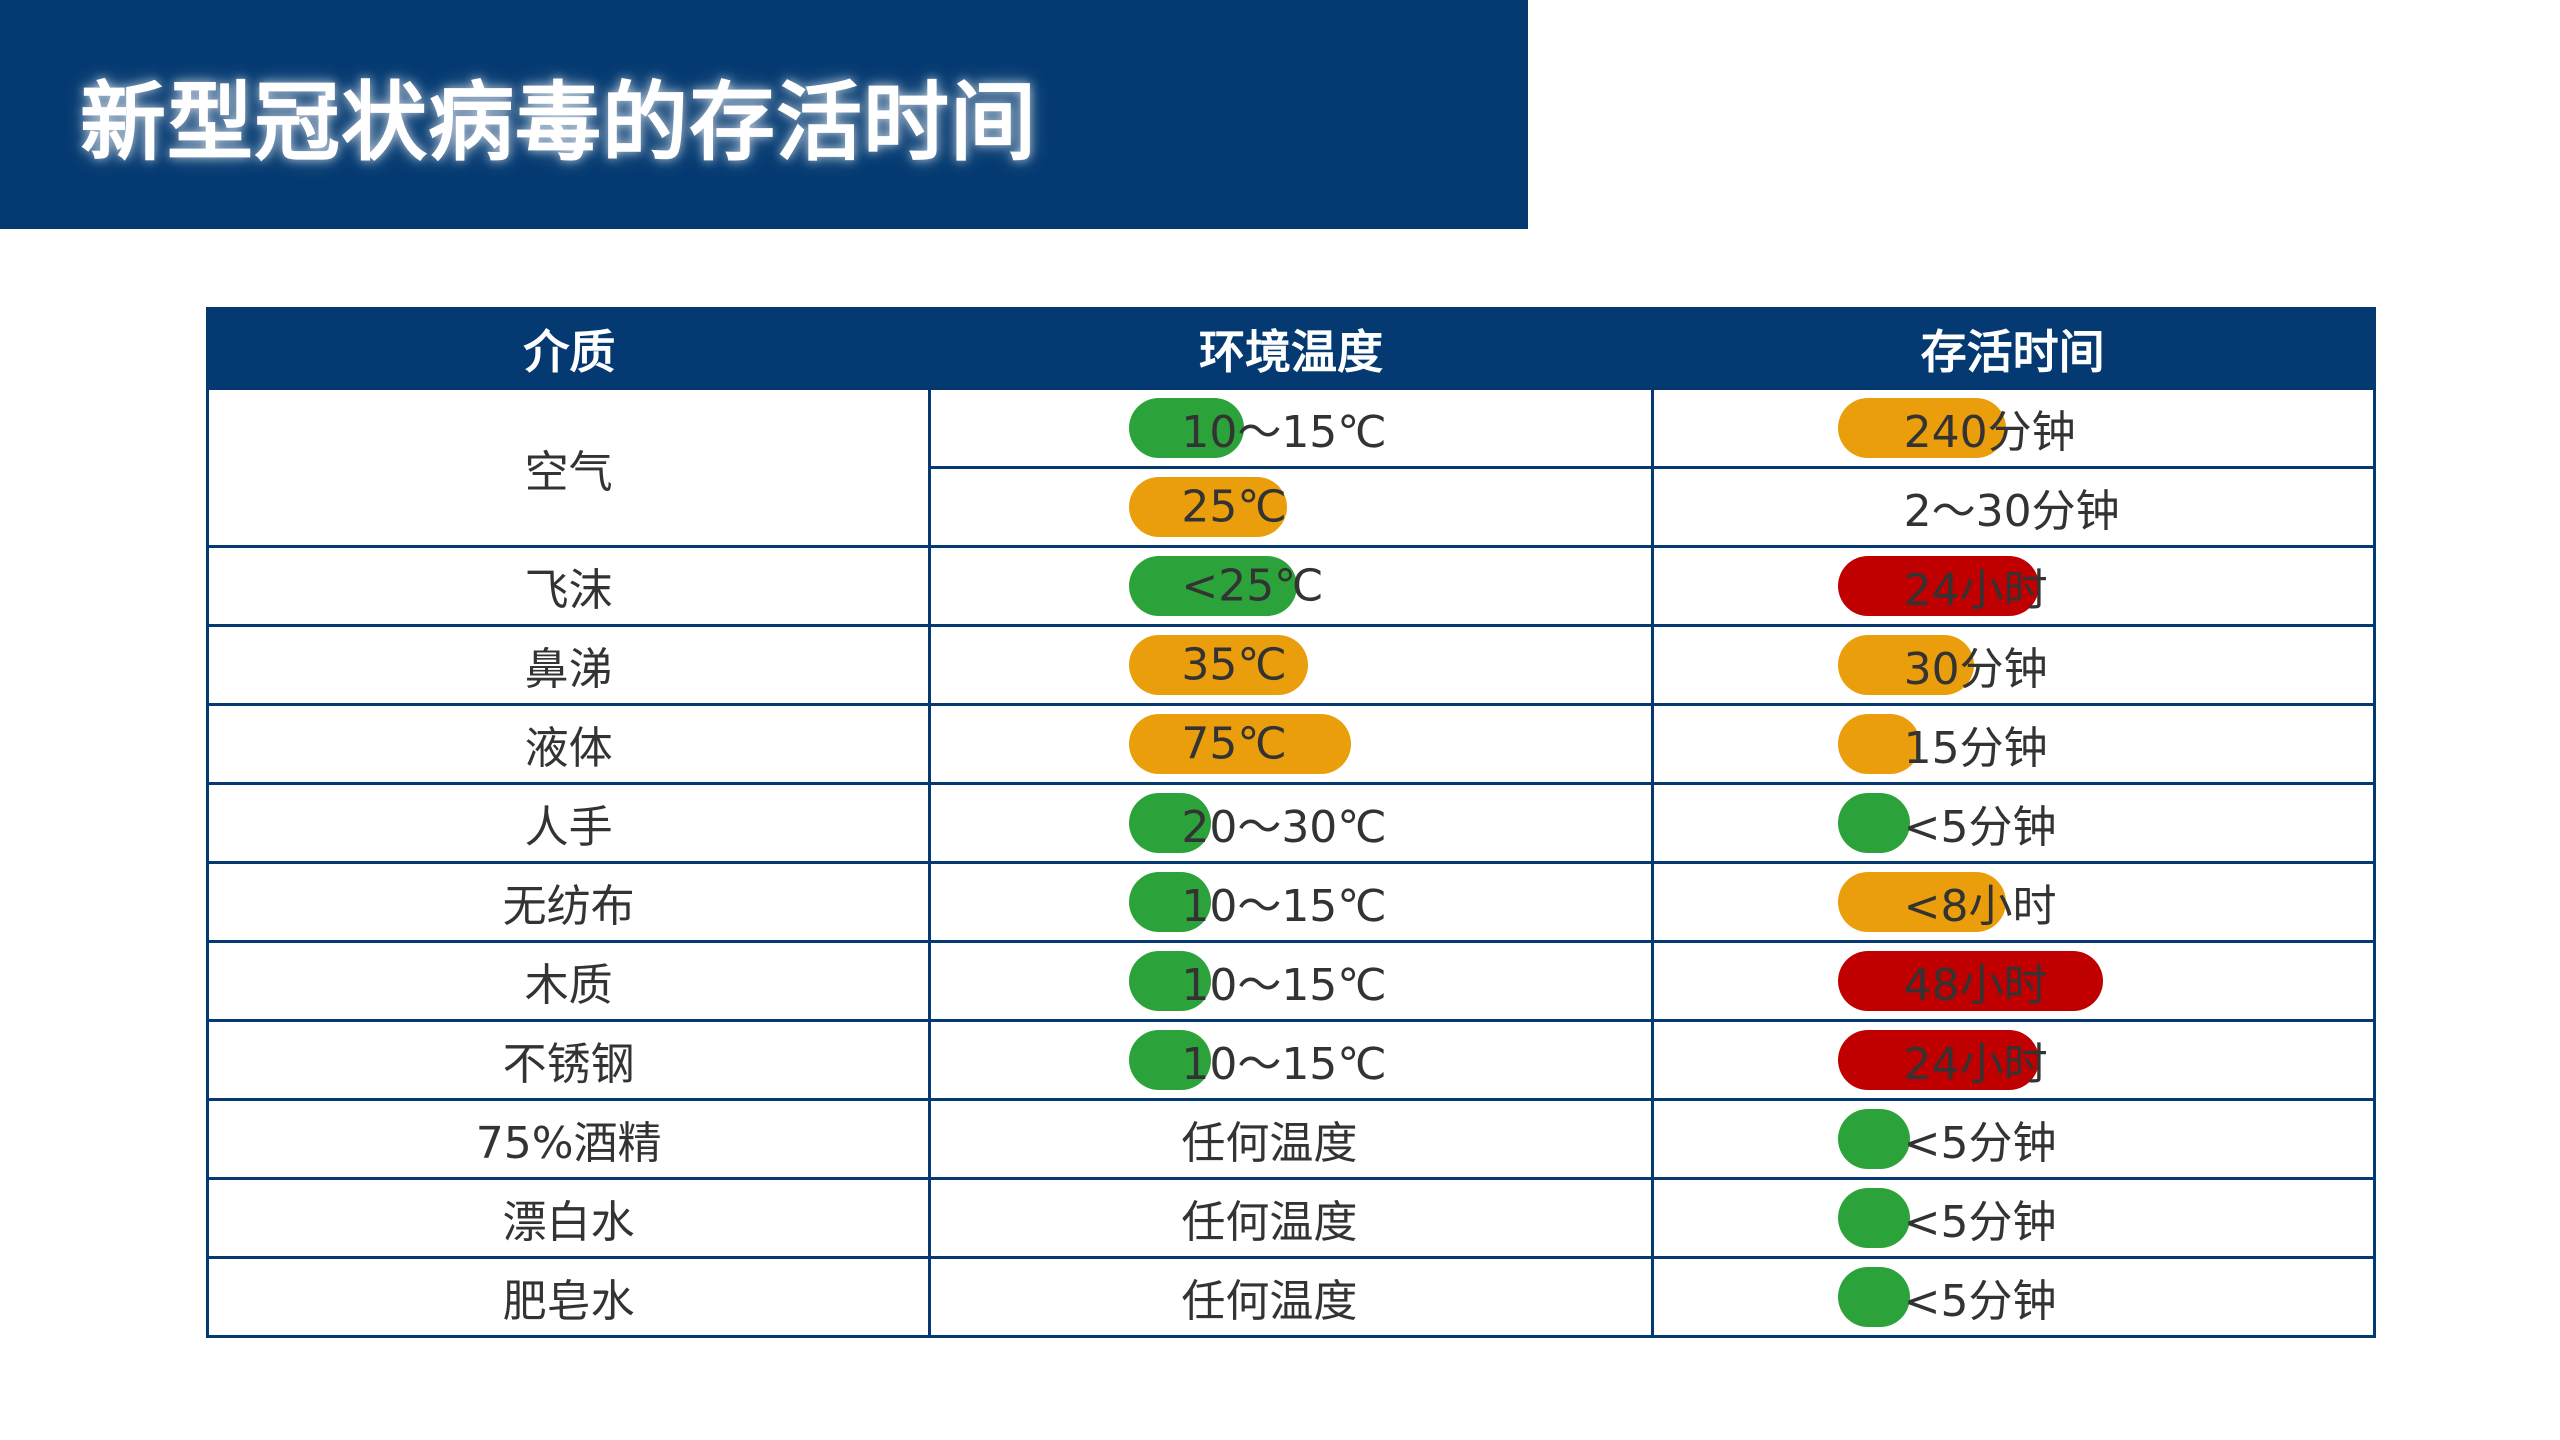 The width and height of the screenshot is (2560, 1440). I want to click on survival-time-value: 15分钟, so click(1975, 748).